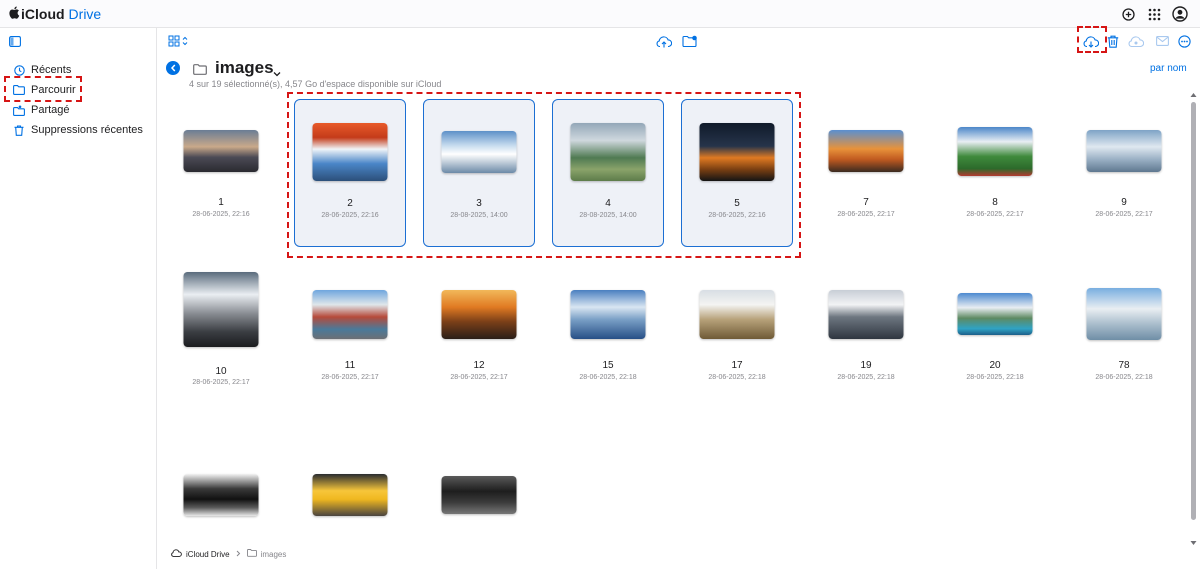 The height and width of the screenshot is (569, 1200). Describe the element at coordinates (1136, 41) in the screenshot. I see `share-collaborate-icon` at that location.